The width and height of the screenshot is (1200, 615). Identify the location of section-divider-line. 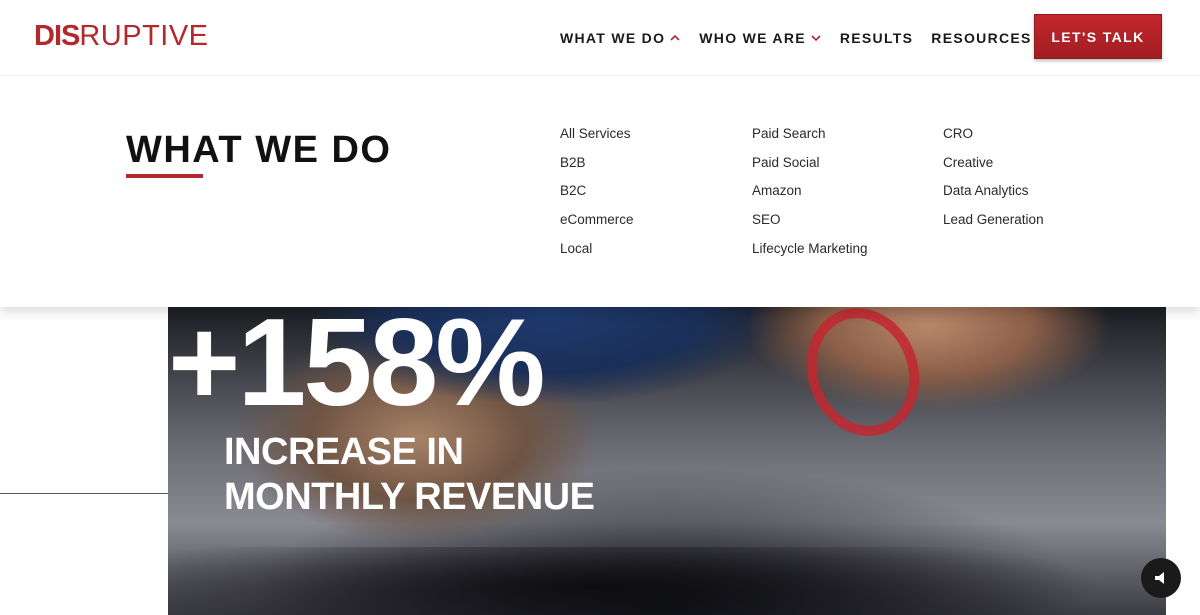
(84, 493).